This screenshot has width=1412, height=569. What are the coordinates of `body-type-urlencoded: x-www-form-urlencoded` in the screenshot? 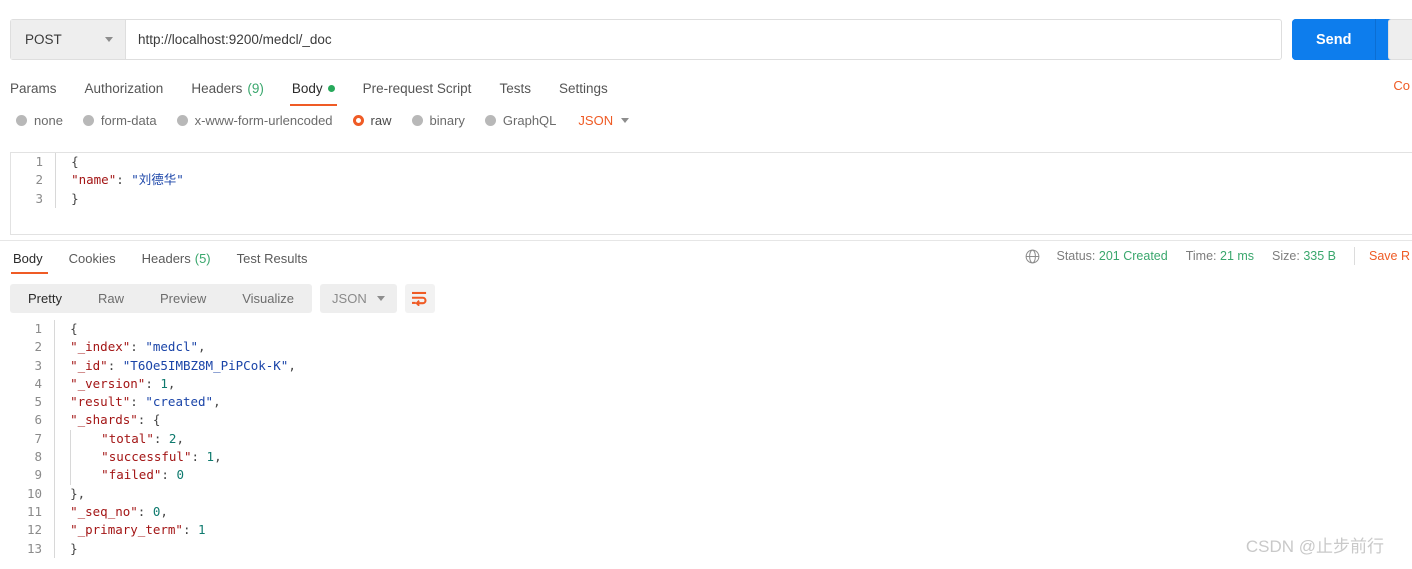 It's located at (254, 120).